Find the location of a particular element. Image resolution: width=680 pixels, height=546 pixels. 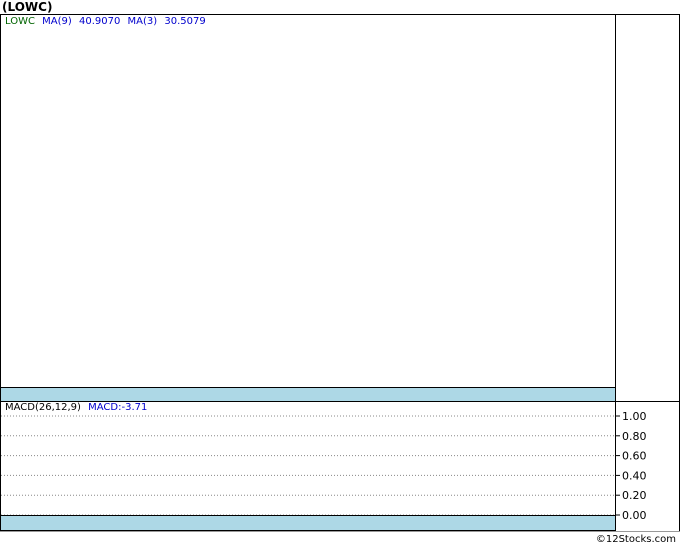

footer-divider is located at coordinates (340, 531).